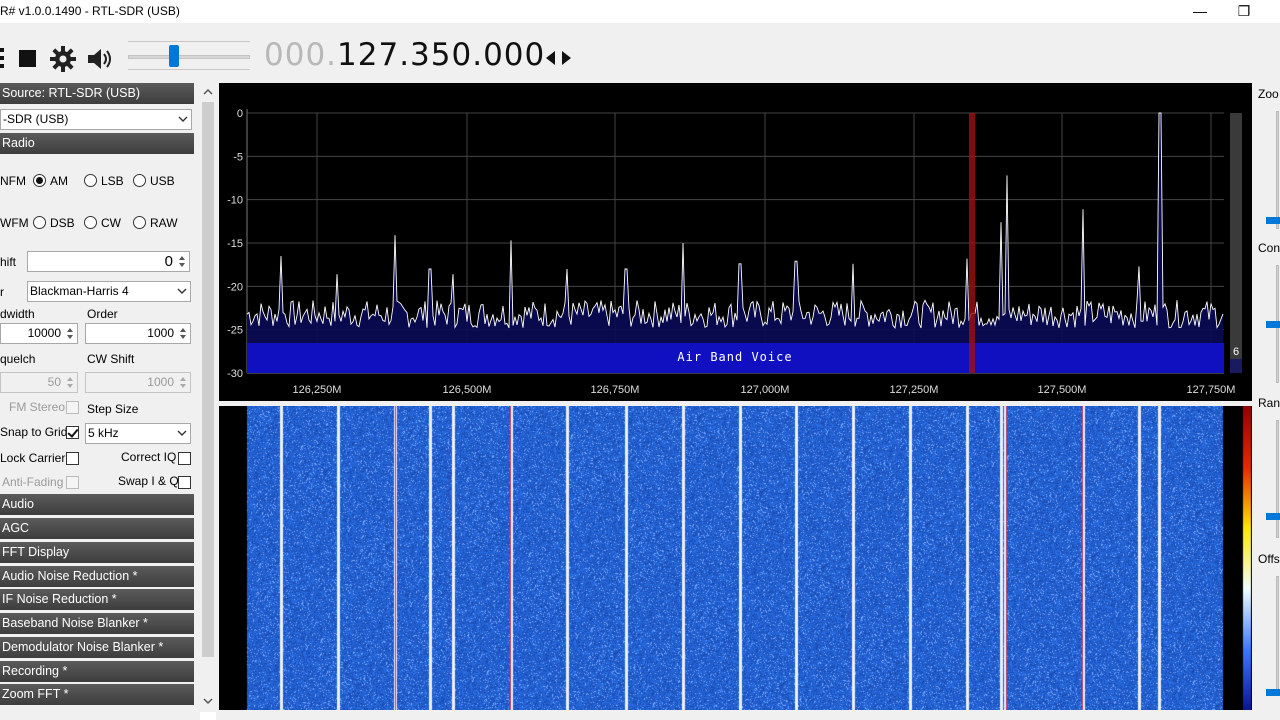  What do you see at coordinates (182, 291) in the screenshot?
I see `chevron-down-icon` at bounding box center [182, 291].